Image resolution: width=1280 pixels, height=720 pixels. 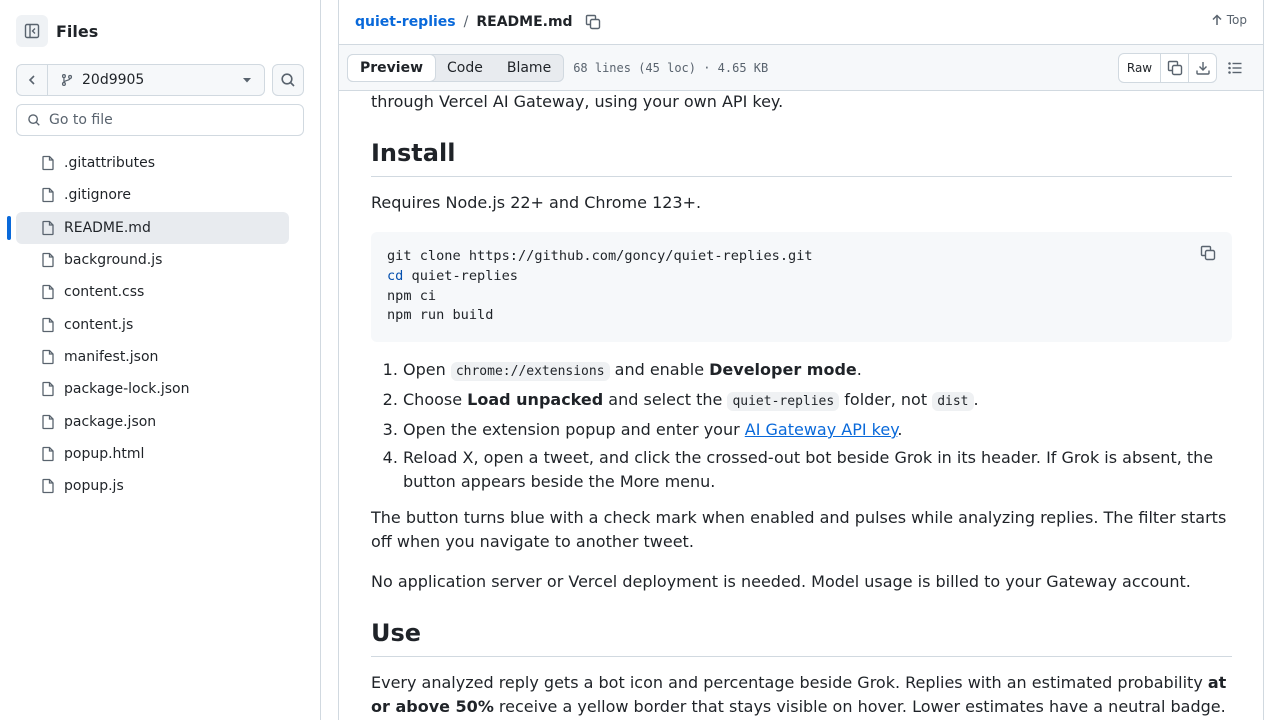 What do you see at coordinates (77, 31) in the screenshot?
I see `sidebar-title: Files` at bounding box center [77, 31].